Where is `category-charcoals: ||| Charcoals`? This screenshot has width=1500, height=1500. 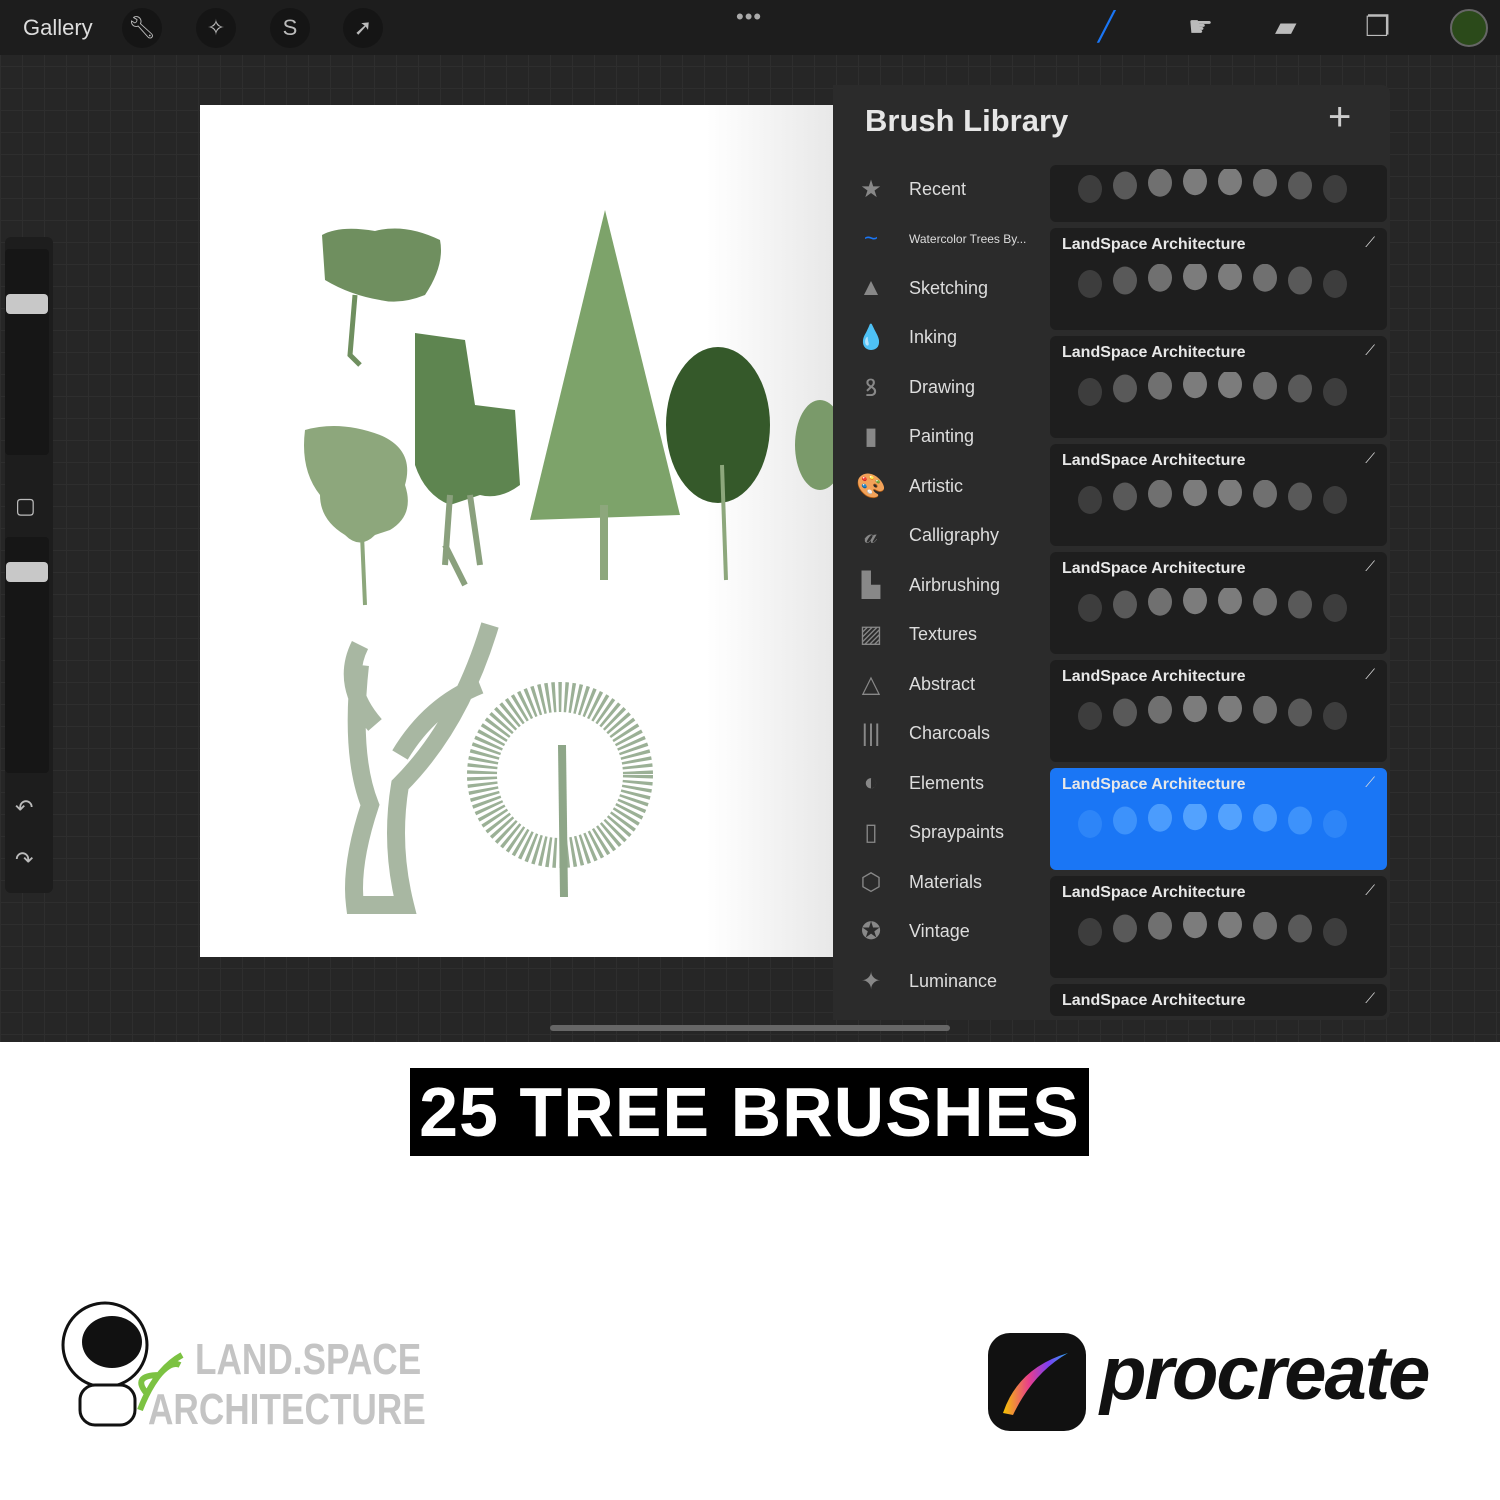 category-charcoals: ||| Charcoals is located at coordinates (941, 734).